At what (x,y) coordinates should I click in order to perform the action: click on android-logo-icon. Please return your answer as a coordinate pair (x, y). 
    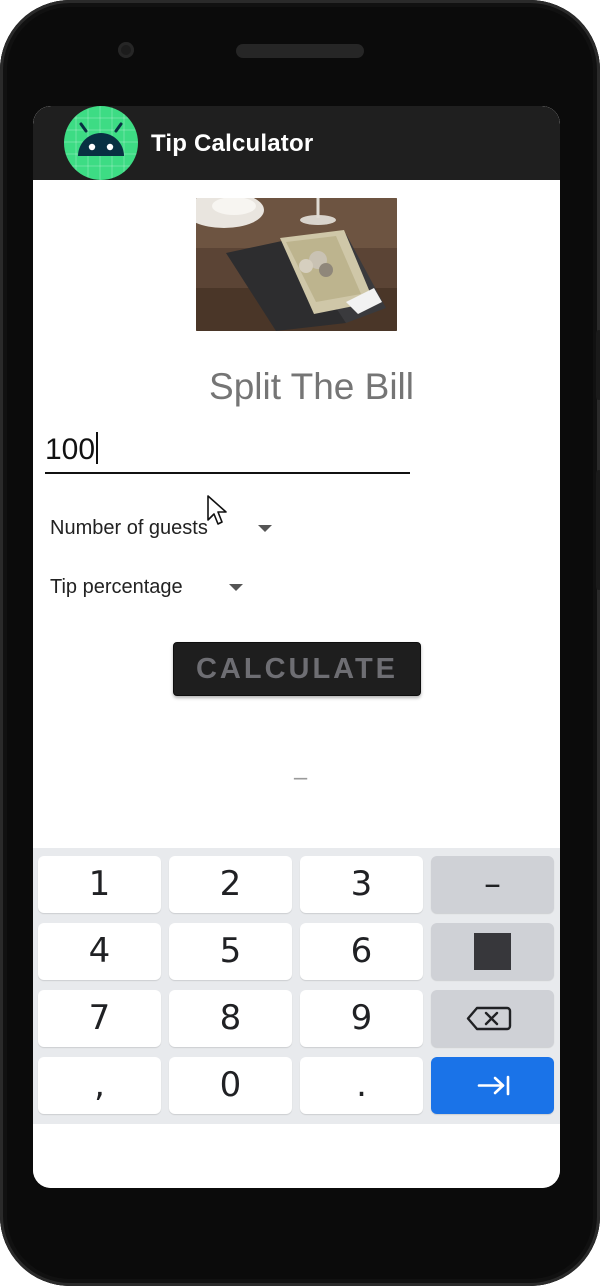
    Looking at the image, I should click on (101, 143).